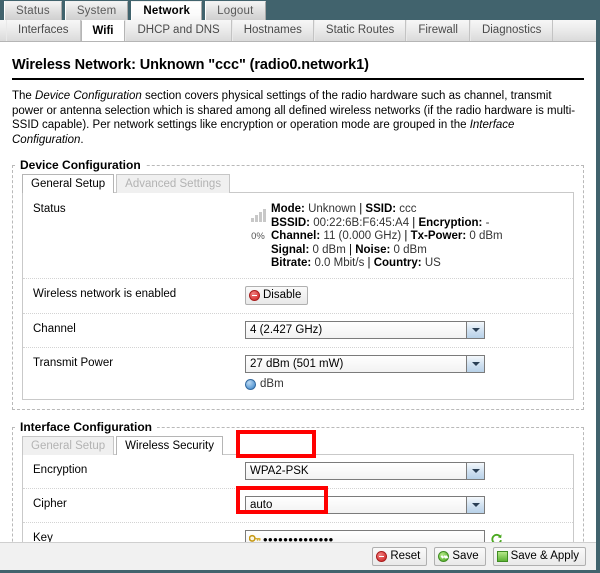 The height and width of the screenshot is (573, 600). I want to click on disable-button: Disable, so click(277, 296).